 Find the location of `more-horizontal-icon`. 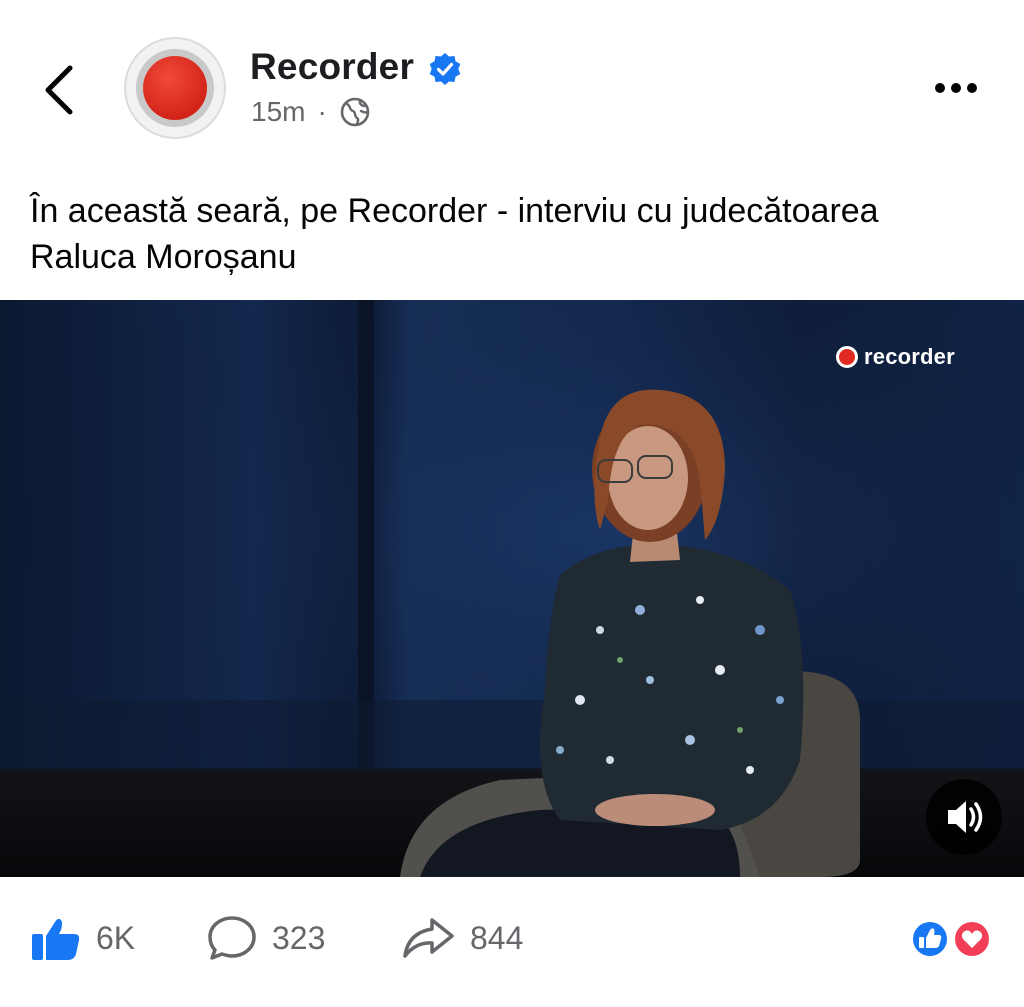

more-horizontal-icon is located at coordinates (940, 88).